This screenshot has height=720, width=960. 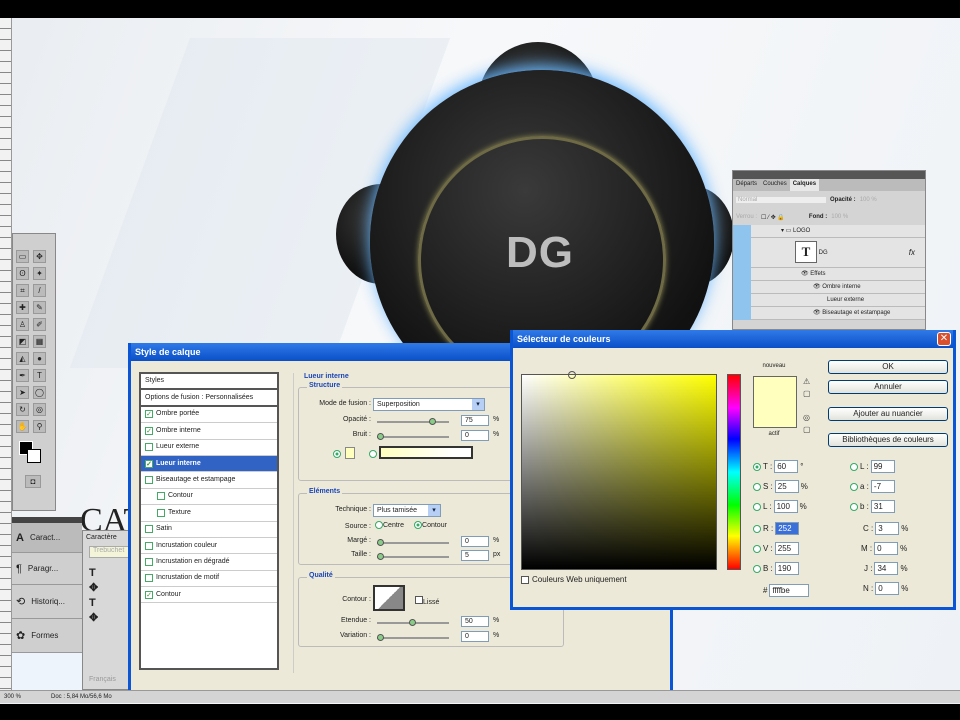 I want to click on solid-color-radio, so click(x=337, y=454).